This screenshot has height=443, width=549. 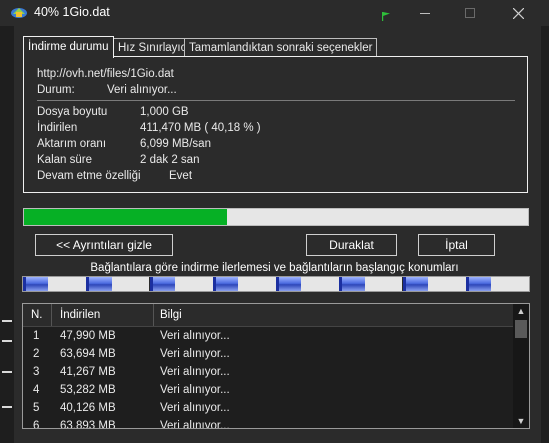 I want to click on scroll-up-icon: ▲, so click(x=521, y=311).